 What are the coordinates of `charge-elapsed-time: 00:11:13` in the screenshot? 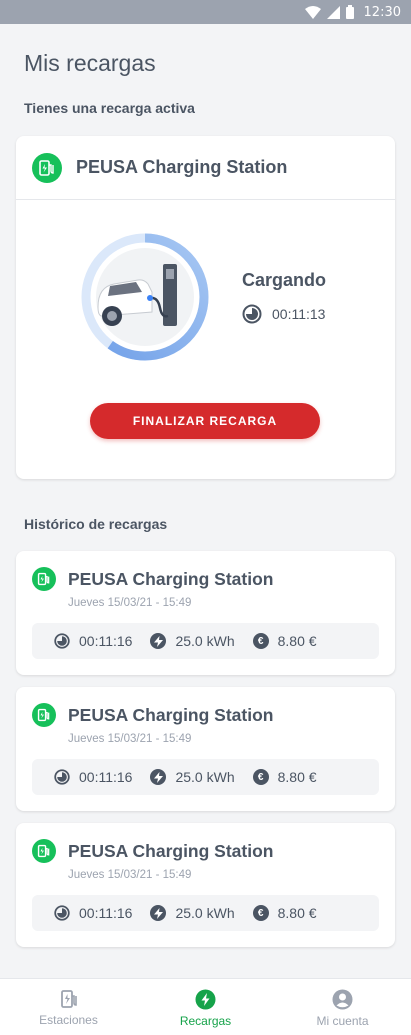 It's located at (299, 314).